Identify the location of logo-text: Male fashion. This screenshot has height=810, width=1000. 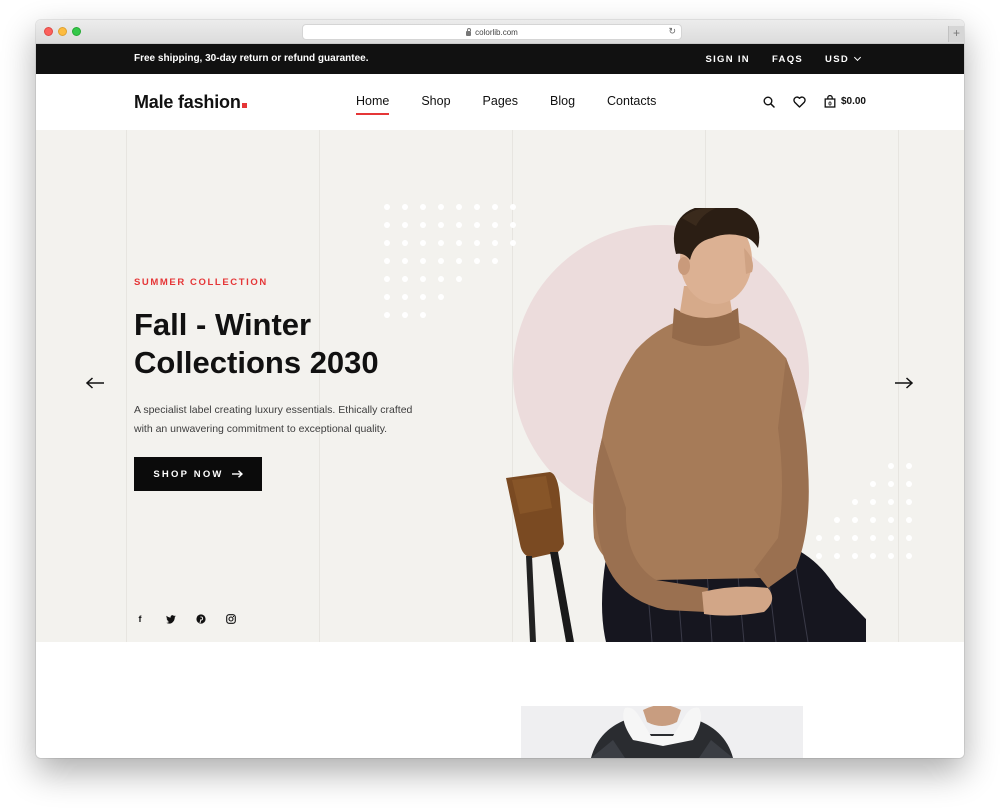
(187, 102).